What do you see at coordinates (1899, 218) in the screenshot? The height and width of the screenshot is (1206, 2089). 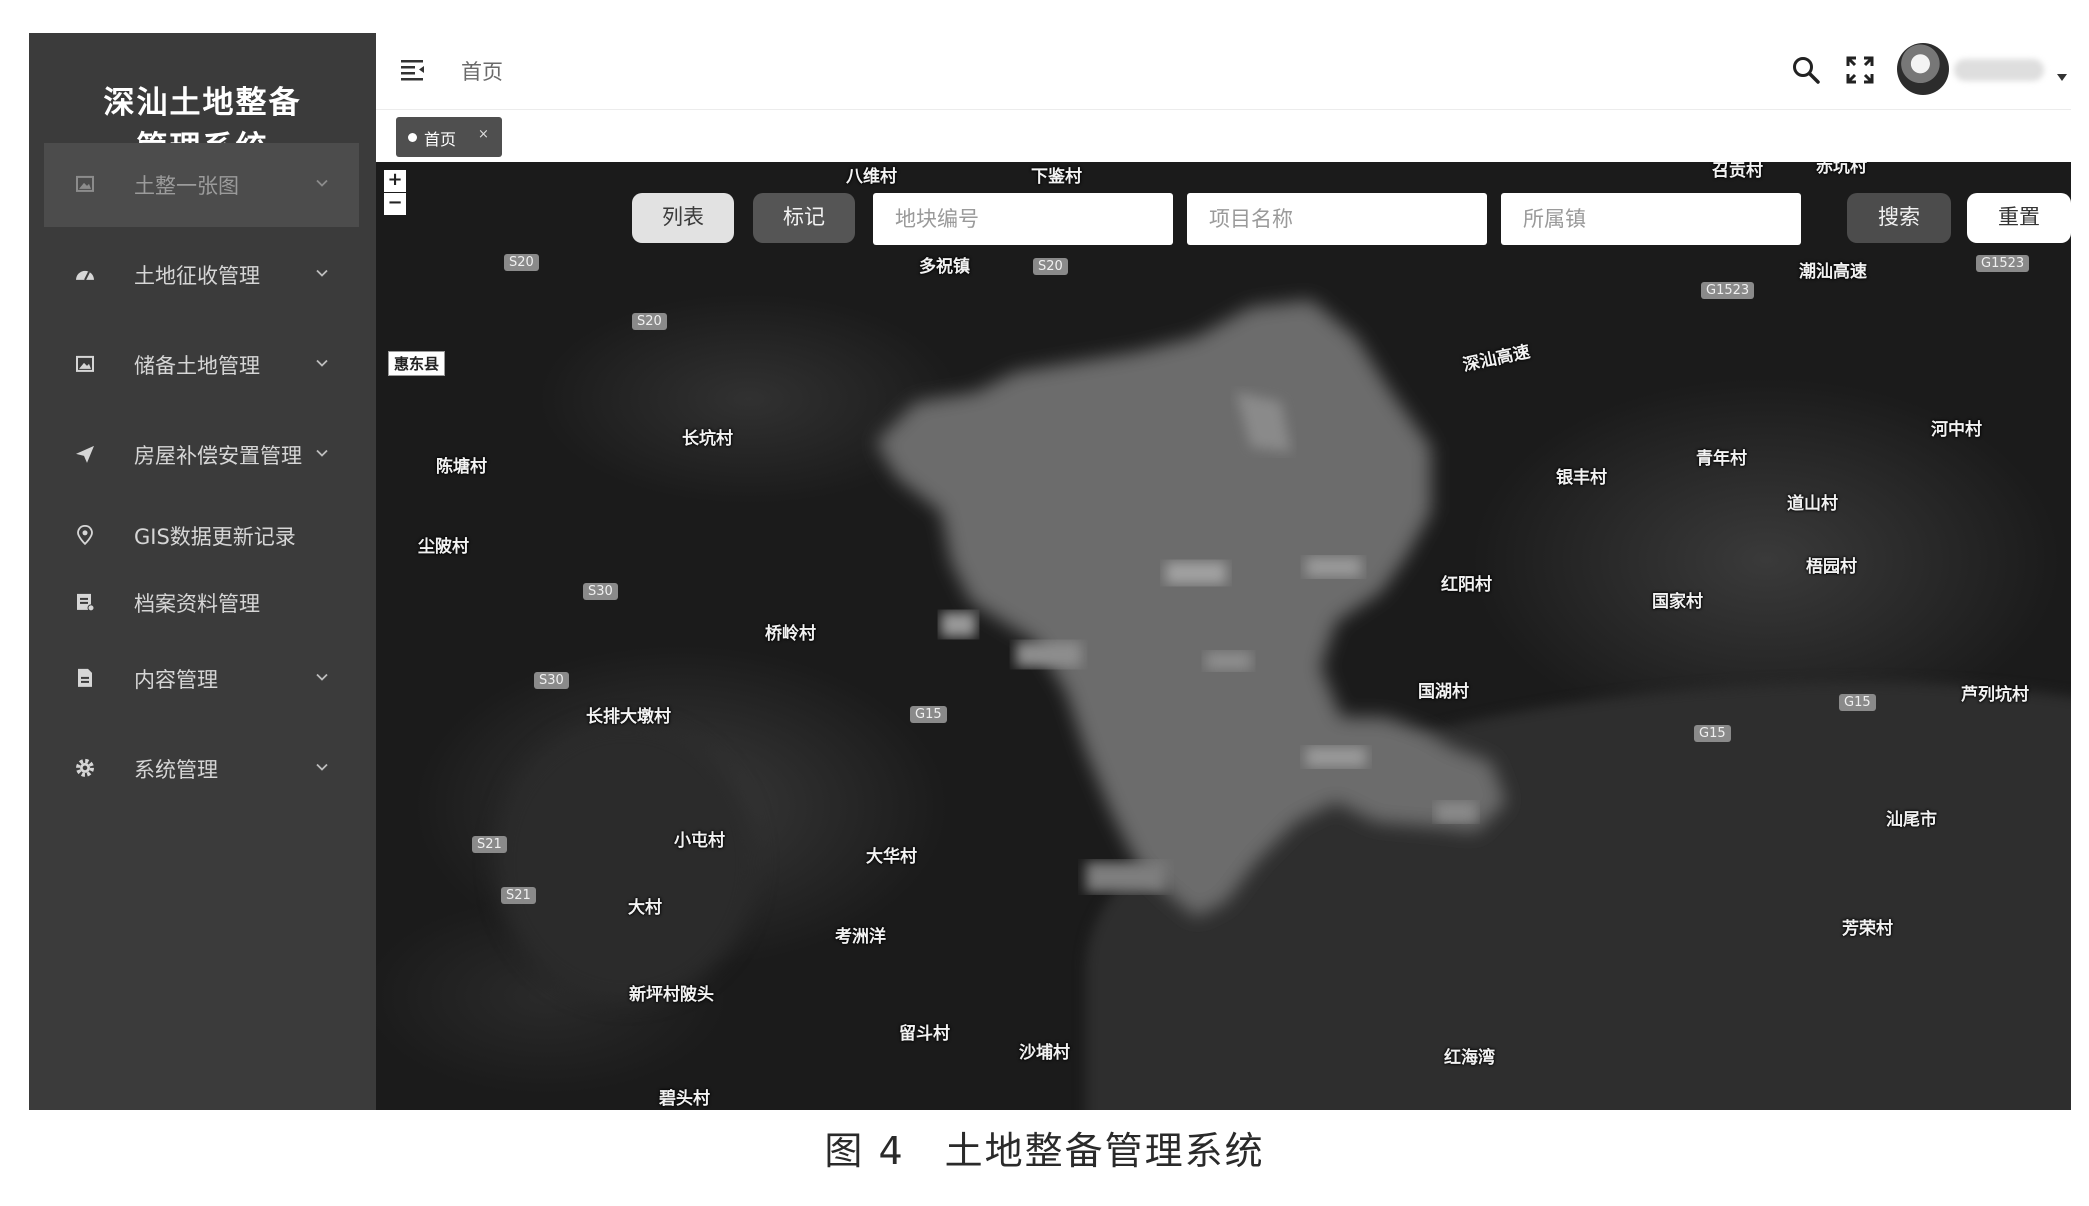 I see `search-button: 搜索` at bounding box center [1899, 218].